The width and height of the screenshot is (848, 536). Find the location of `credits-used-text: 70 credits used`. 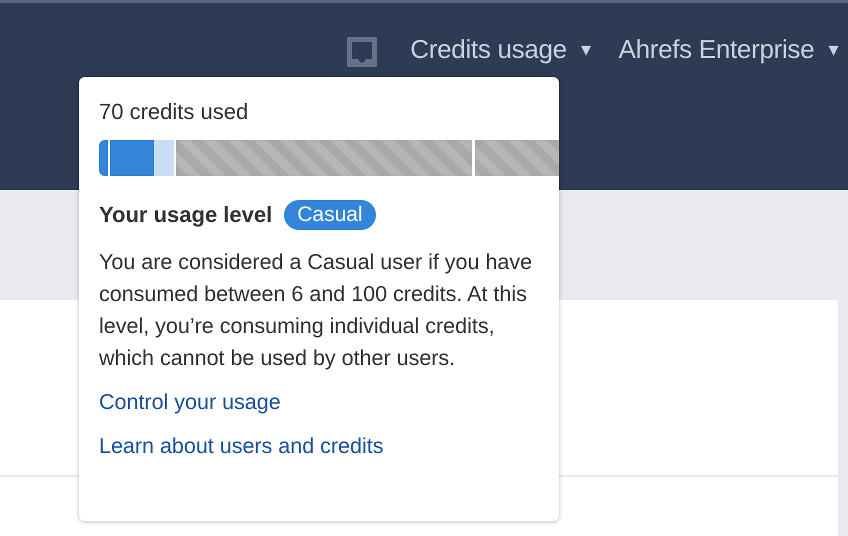

credits-used-text: 70 credits used is located at coordinates (174, 112).